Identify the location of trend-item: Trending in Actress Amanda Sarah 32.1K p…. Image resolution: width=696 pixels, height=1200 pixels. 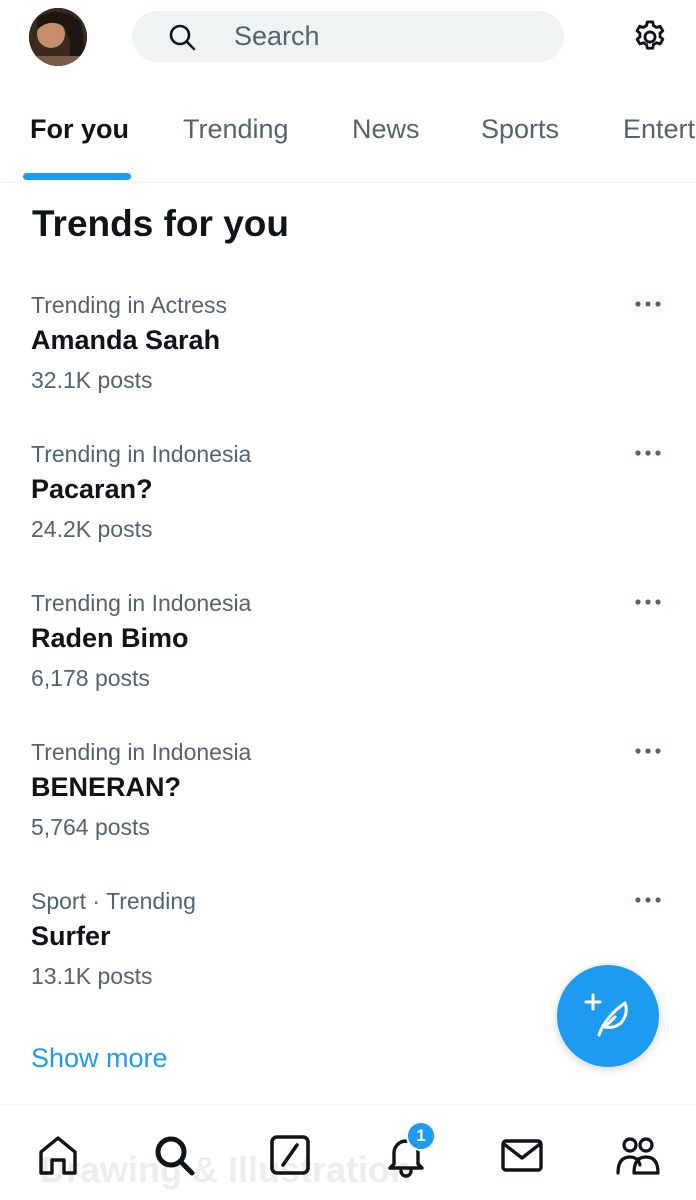
(348, 366).